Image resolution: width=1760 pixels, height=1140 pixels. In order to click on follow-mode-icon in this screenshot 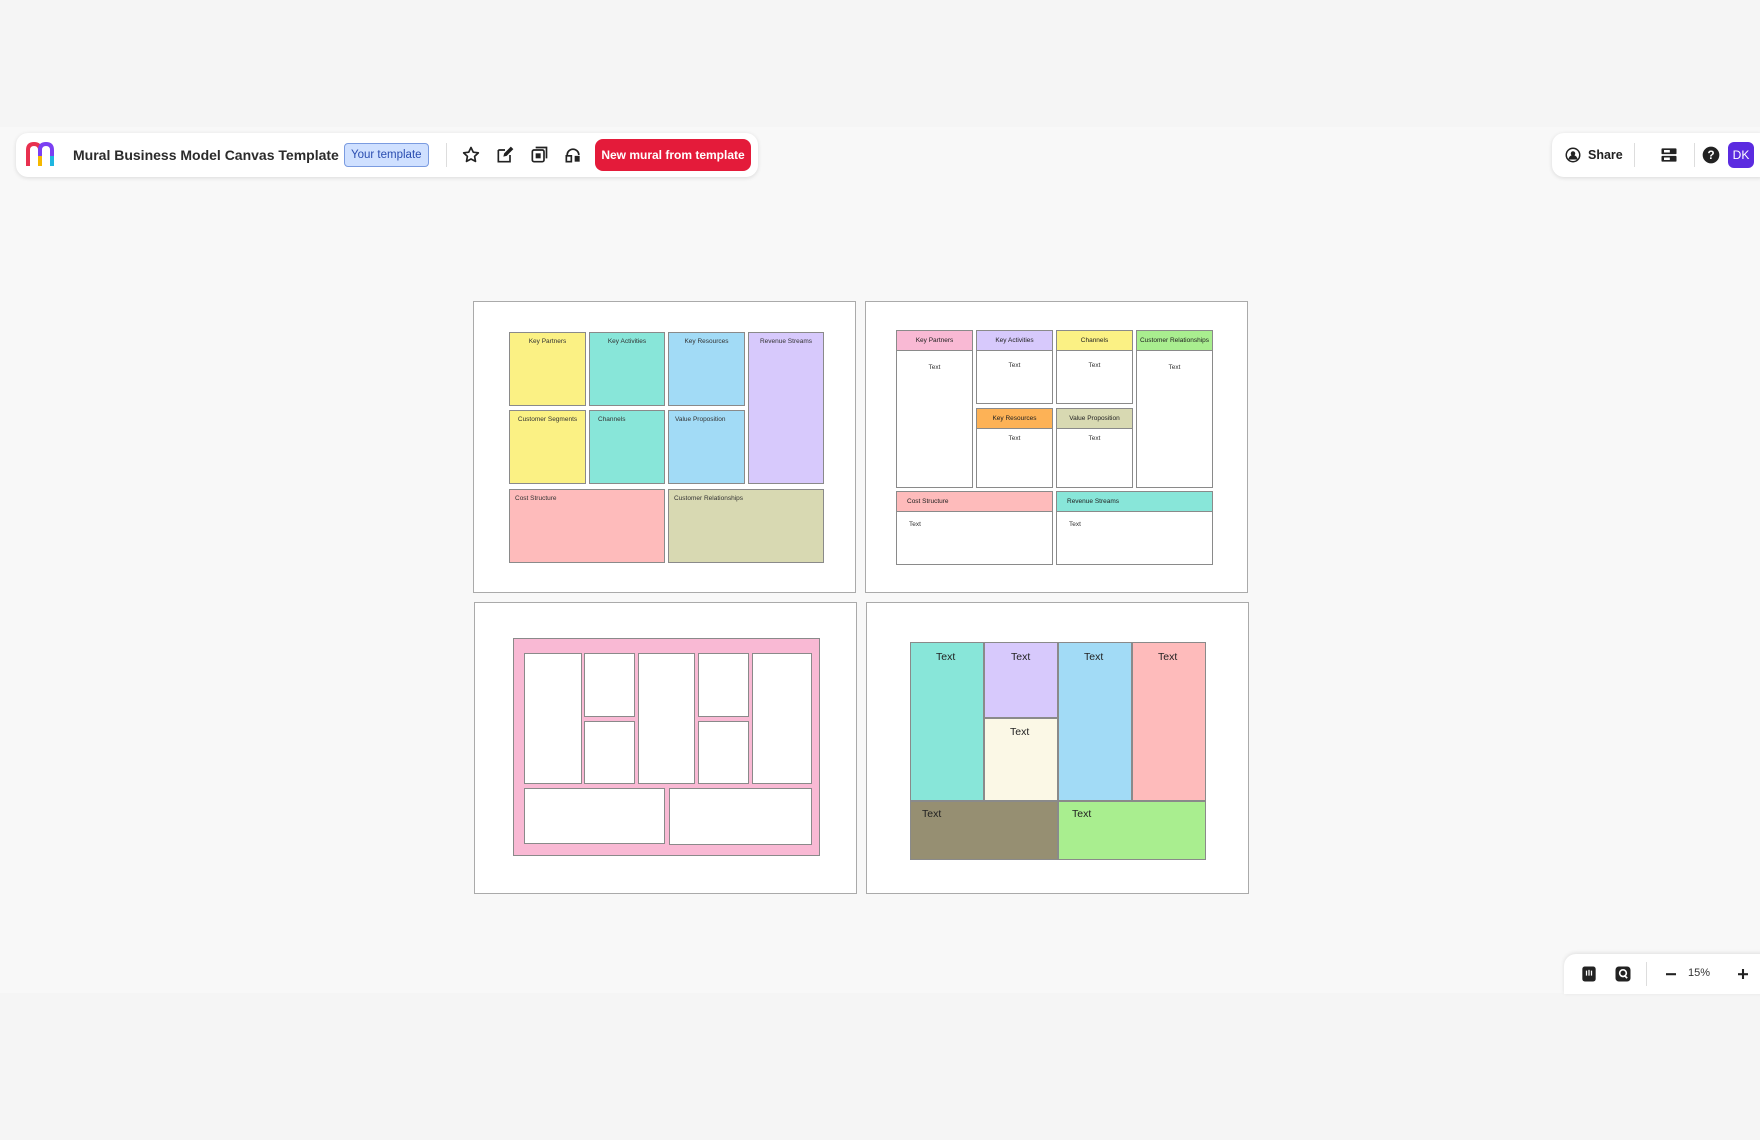, I will do `click(1623, 974)`.